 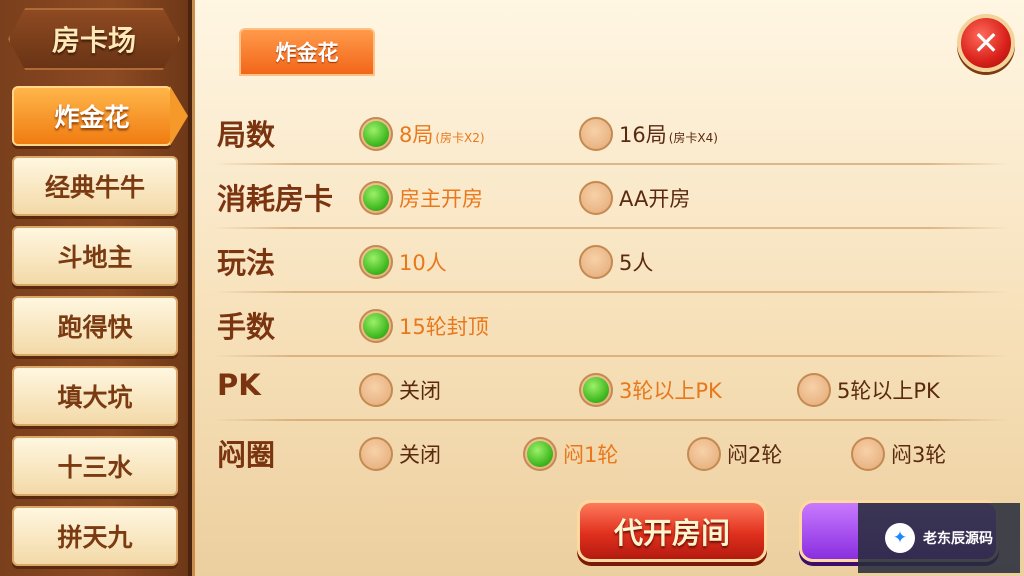 I want to click on card-cost-label: 消耗房卡, so click(x=275, y=199).